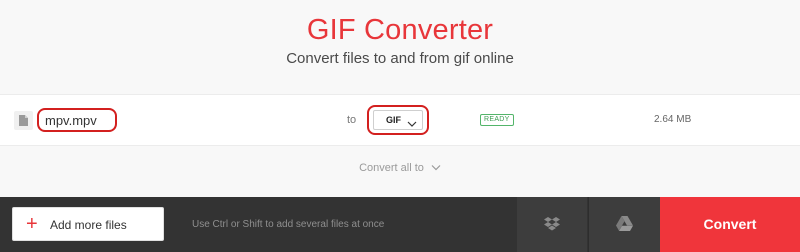 The width and height of the screenshot is (800, 252). Describe the element at coordinates (497, 120) in the screenshot. I see `status-badge: READY` at that location.